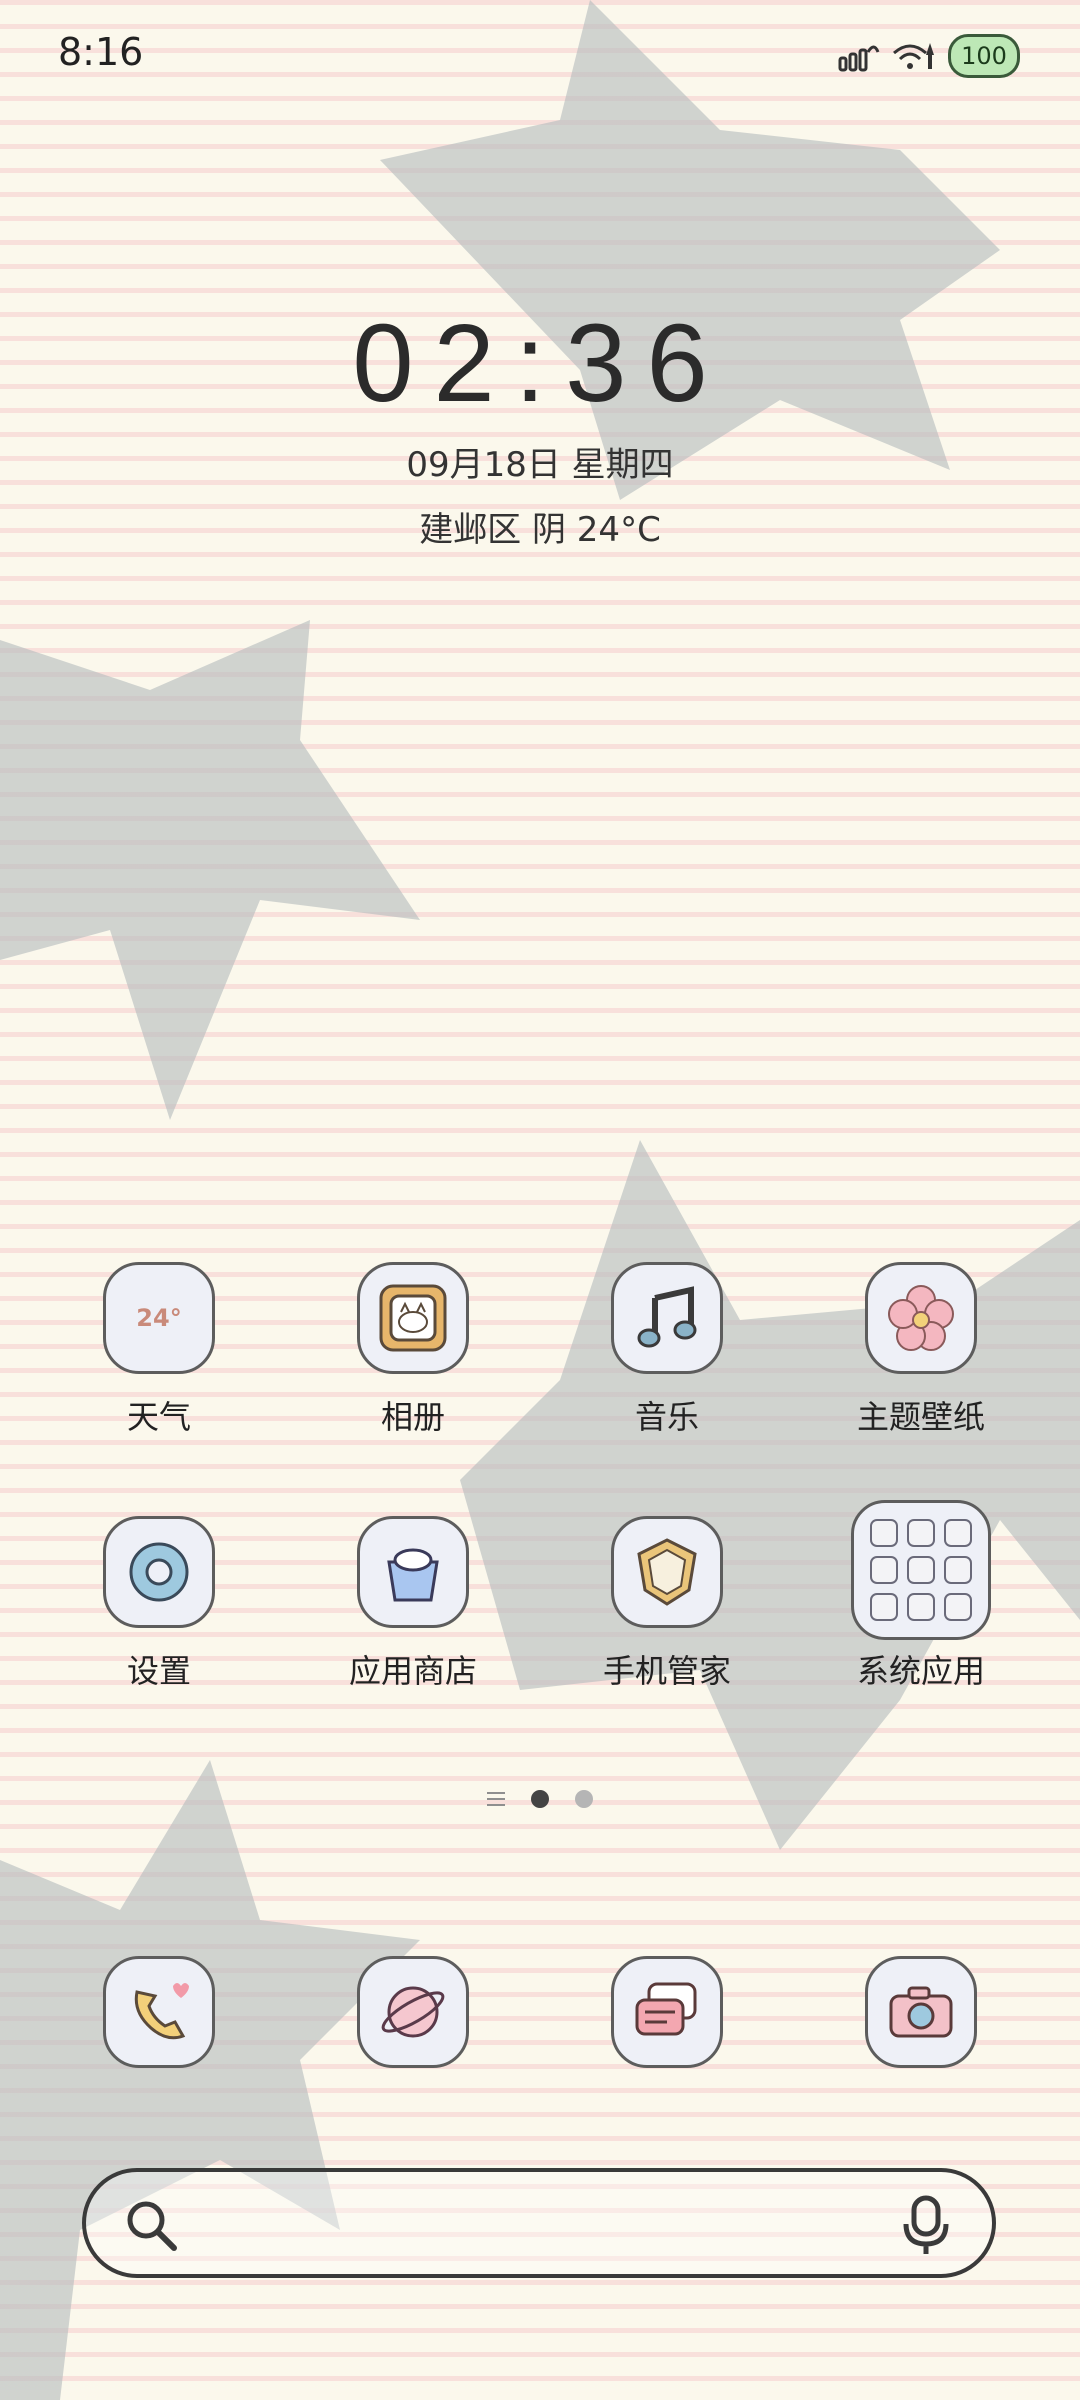 The width and height of the screenshot is (1080, 2400). I want to click on camera-icon, so click(921, 2012).